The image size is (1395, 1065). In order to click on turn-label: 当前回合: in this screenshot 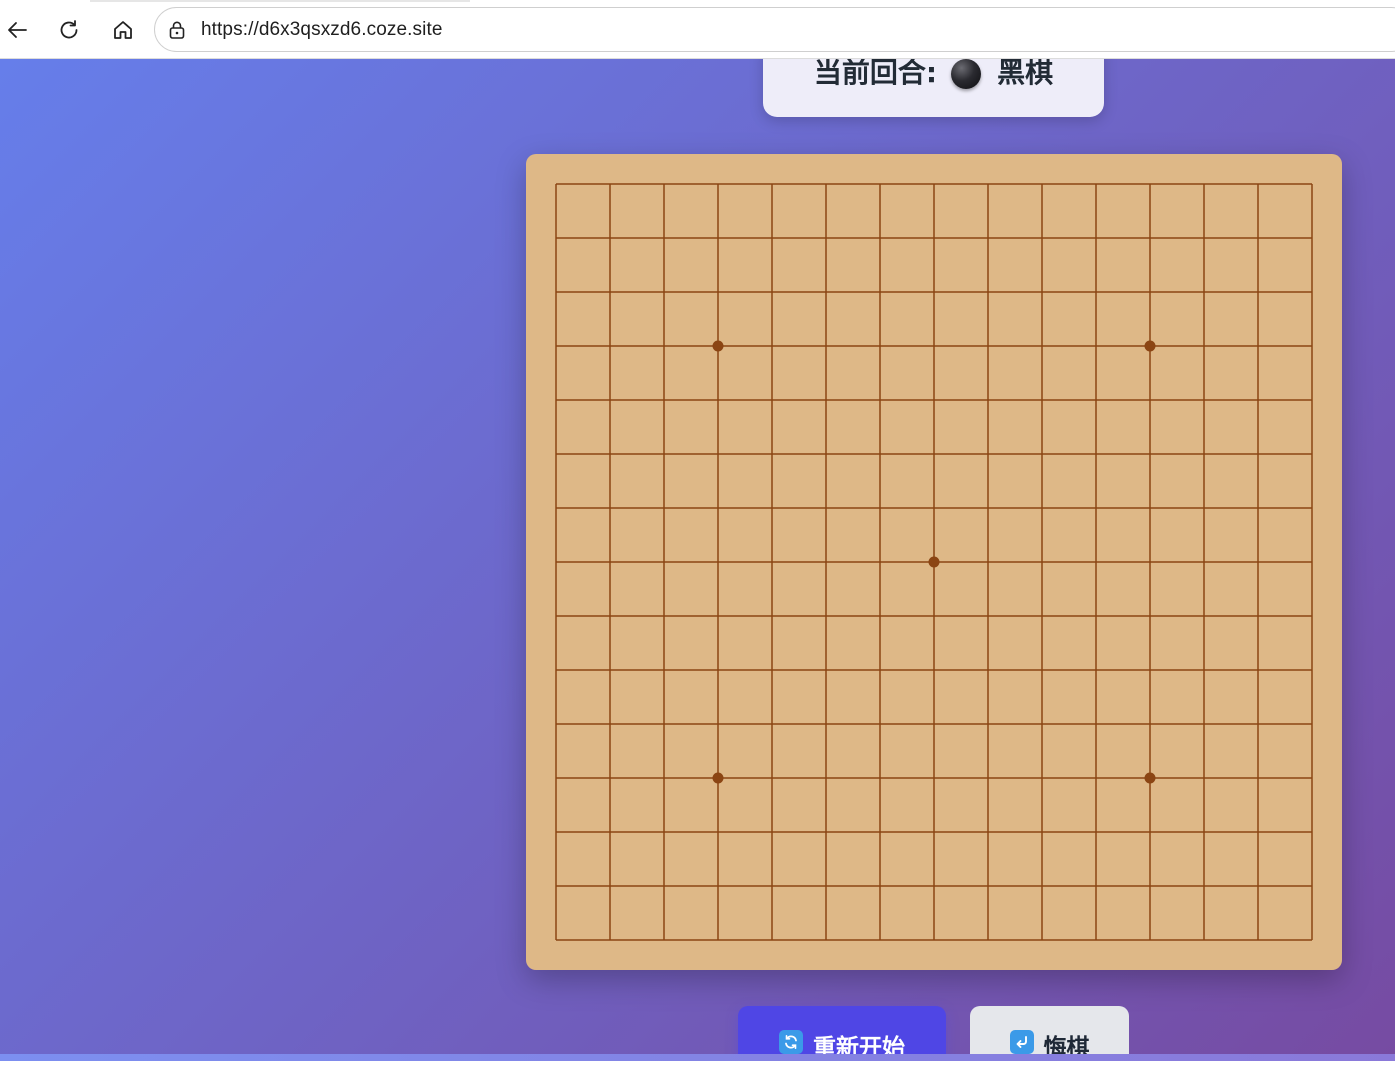, I will do `click(875, 74)`.